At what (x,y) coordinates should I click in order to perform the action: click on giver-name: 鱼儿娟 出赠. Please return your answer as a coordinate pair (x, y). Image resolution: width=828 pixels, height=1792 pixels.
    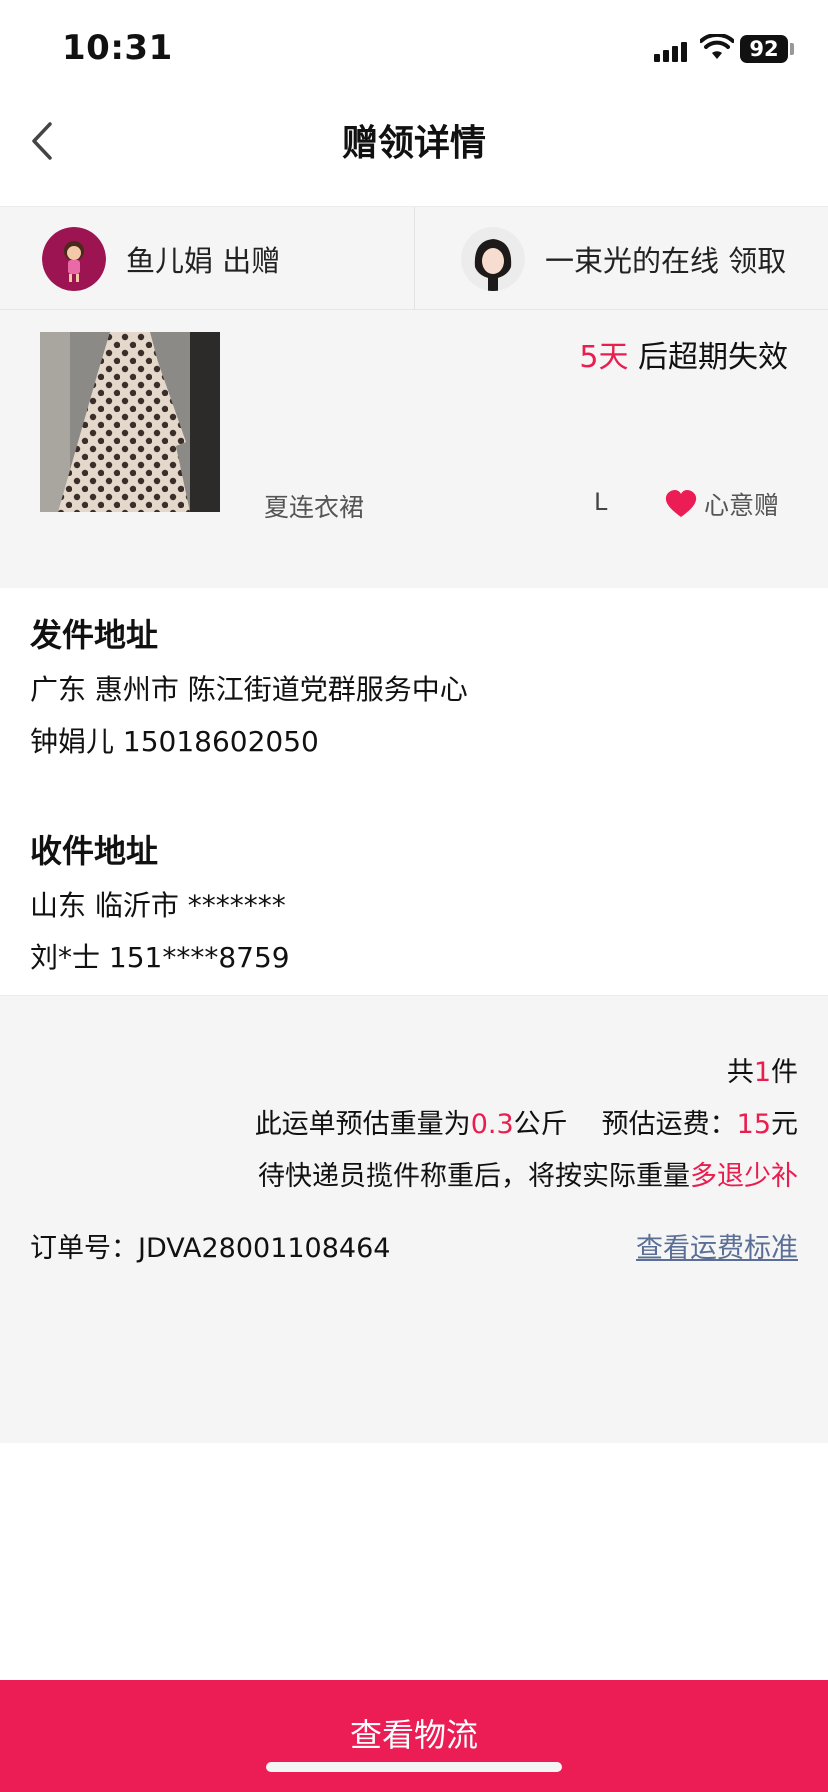
    Looking at the image, I should click on (203, 261).